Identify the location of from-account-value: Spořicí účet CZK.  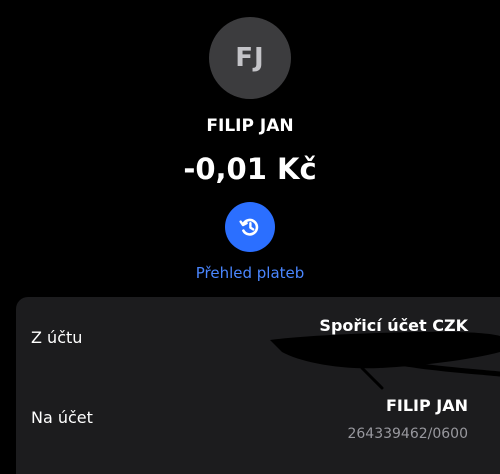
(393, 325).